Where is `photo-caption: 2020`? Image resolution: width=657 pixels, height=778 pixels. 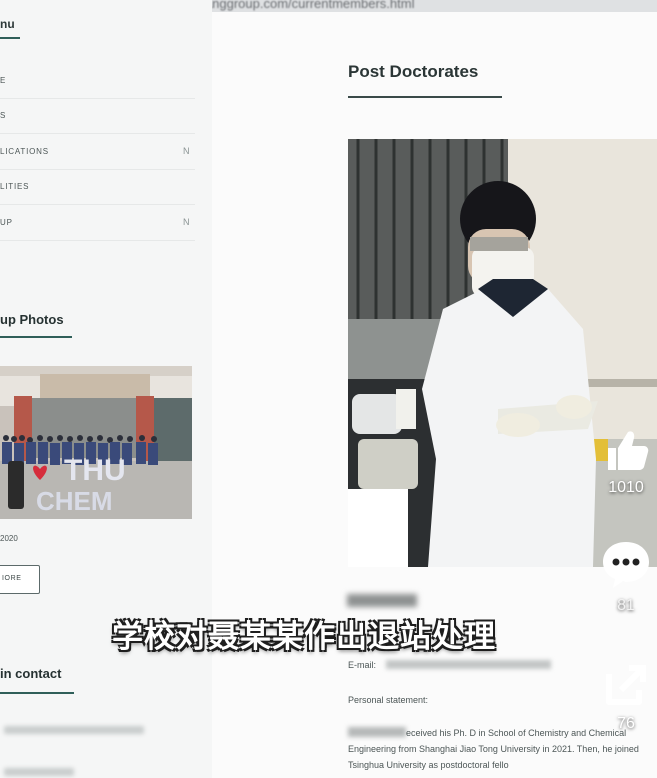
photo-caption: 2020 is located at coordinates (9, 538).